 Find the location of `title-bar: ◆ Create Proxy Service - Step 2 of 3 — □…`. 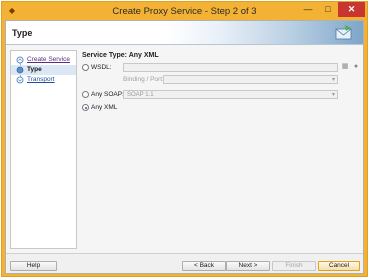

title-bar: ◆ Create Proxy Service - Step 2 of 3 — □… is located at coordinates (184, 11).